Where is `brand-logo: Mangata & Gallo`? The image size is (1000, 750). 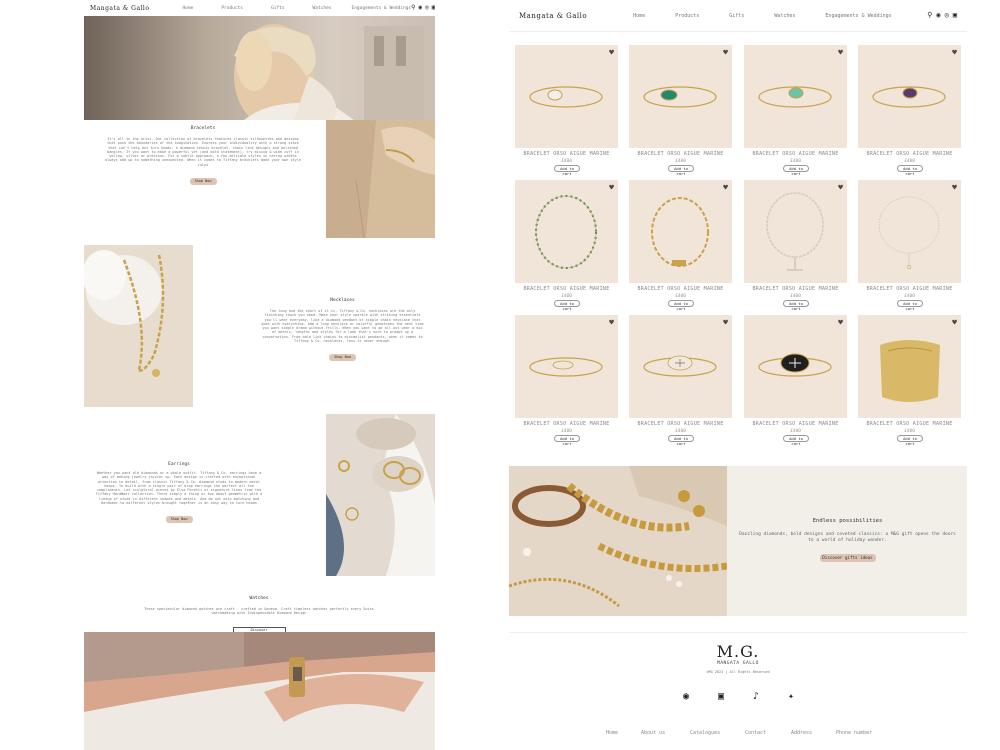
brand-logo: Mangata & Gallo is located at coordinates (119, 8).